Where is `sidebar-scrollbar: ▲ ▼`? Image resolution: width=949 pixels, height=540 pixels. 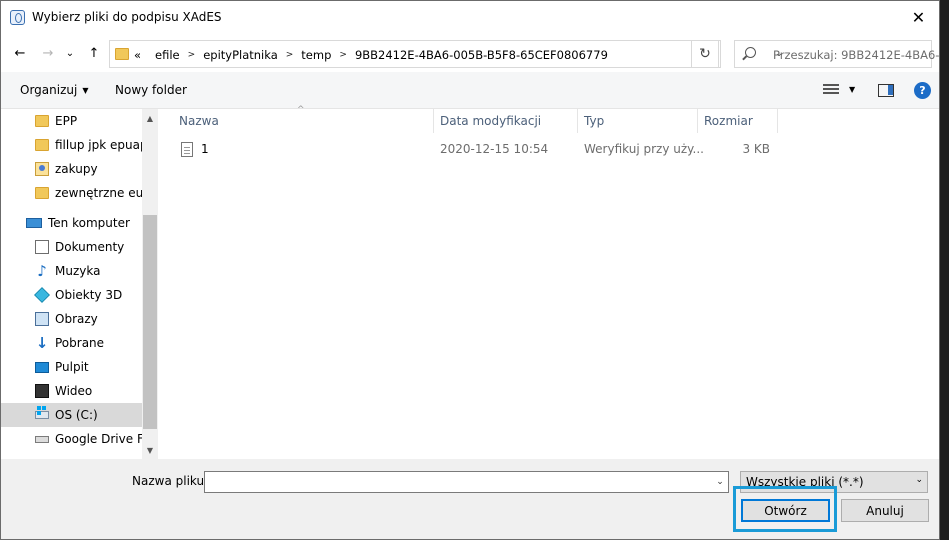
sidebar-scrollbar: ▲ ▼ is located at coordinates (150, 284).